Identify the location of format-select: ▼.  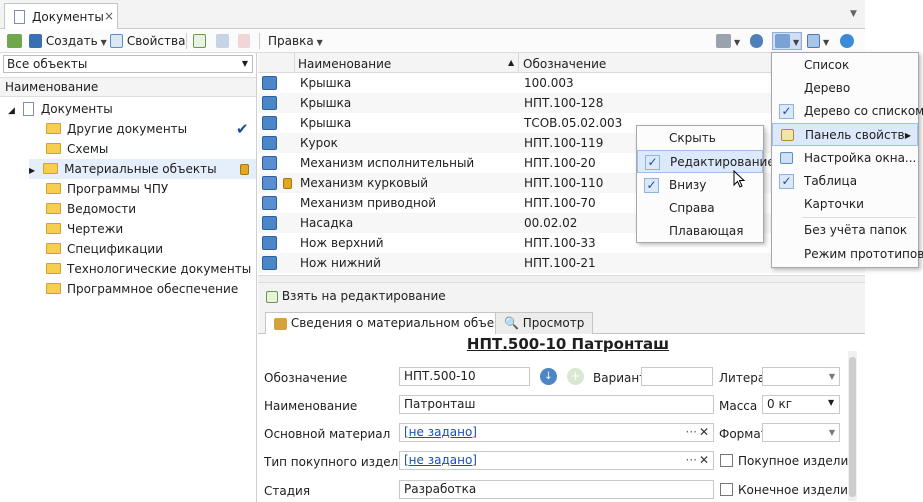
(801, 432).